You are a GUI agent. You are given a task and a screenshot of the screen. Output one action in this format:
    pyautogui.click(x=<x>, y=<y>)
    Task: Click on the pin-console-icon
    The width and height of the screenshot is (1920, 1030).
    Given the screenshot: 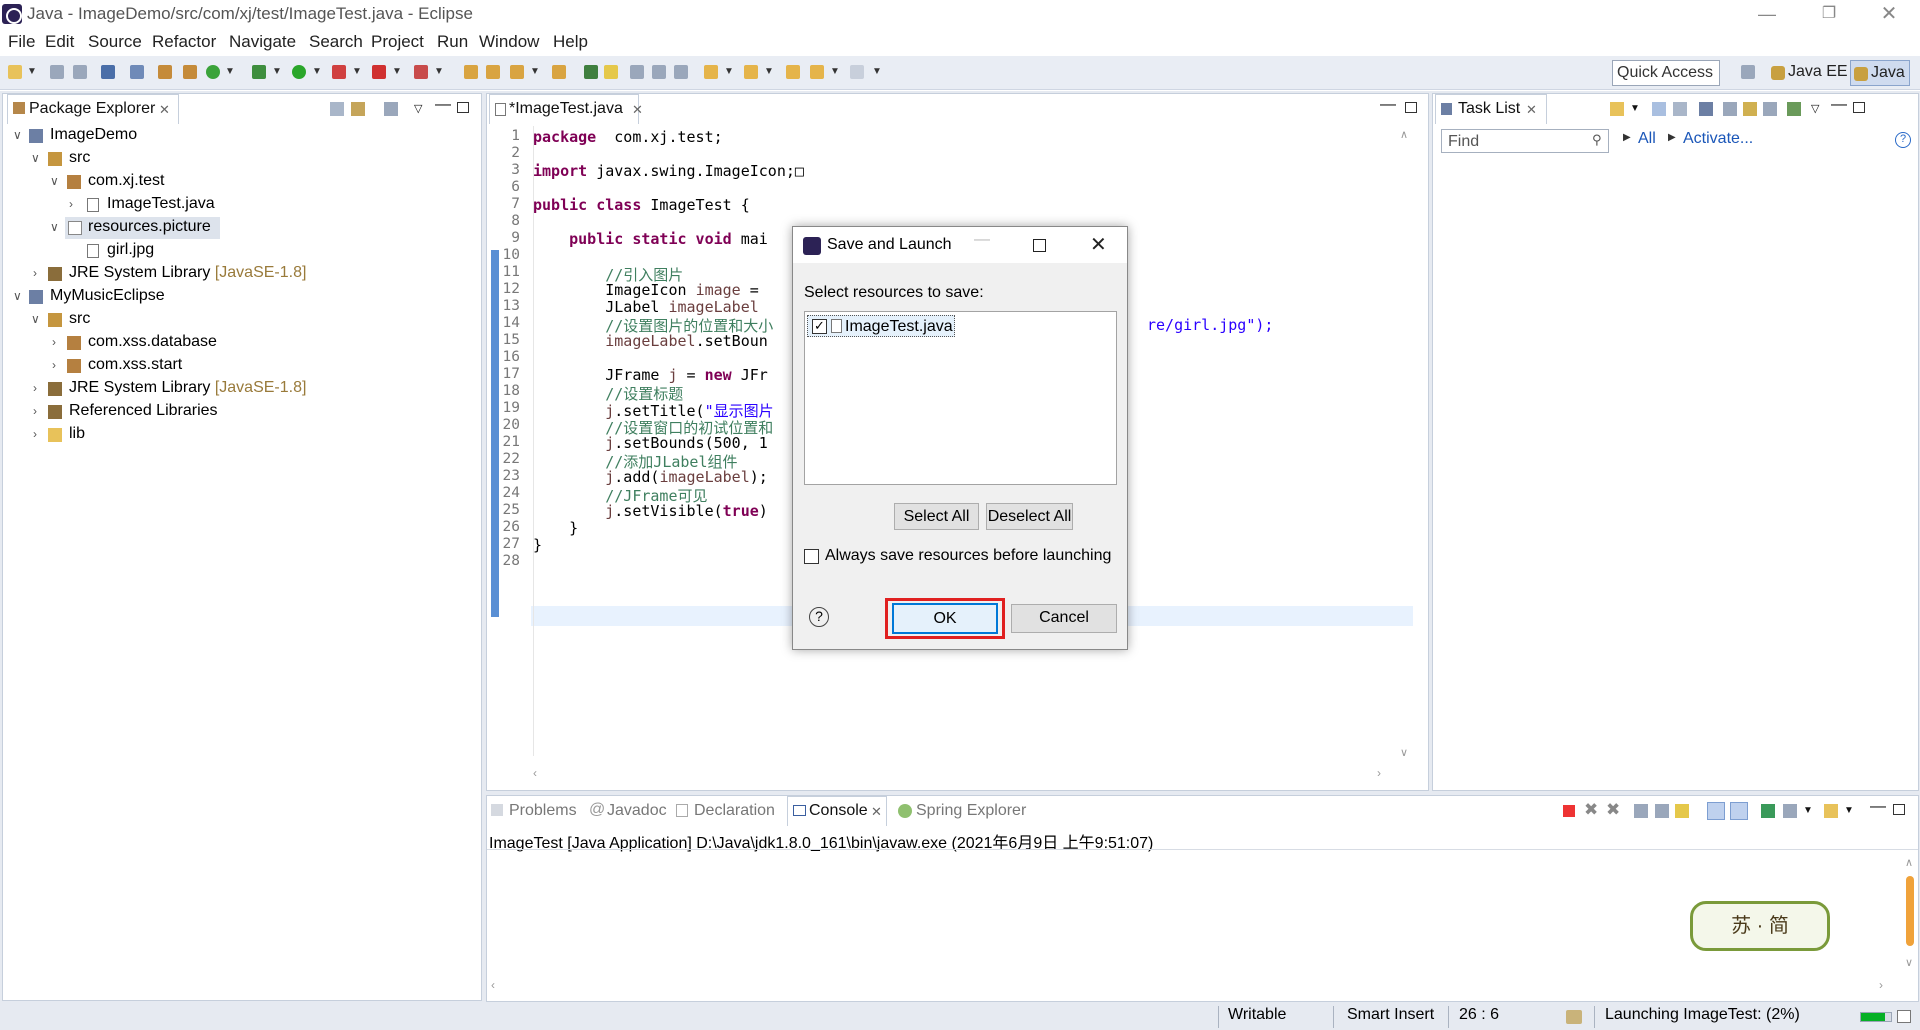 What is the action you would take?
    pyautogui.click(x=1768, y=811)
    